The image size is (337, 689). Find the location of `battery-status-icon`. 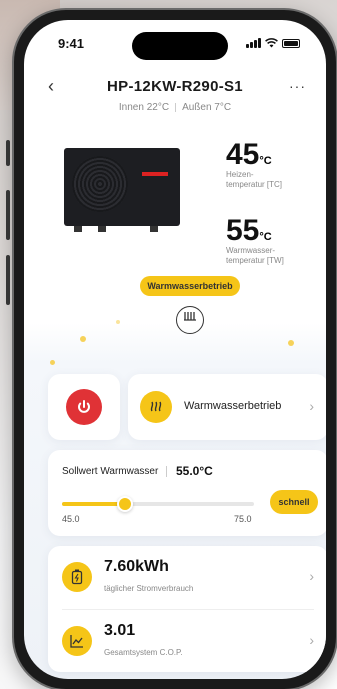

battery-status-icon is located at coordinates (291, 43).